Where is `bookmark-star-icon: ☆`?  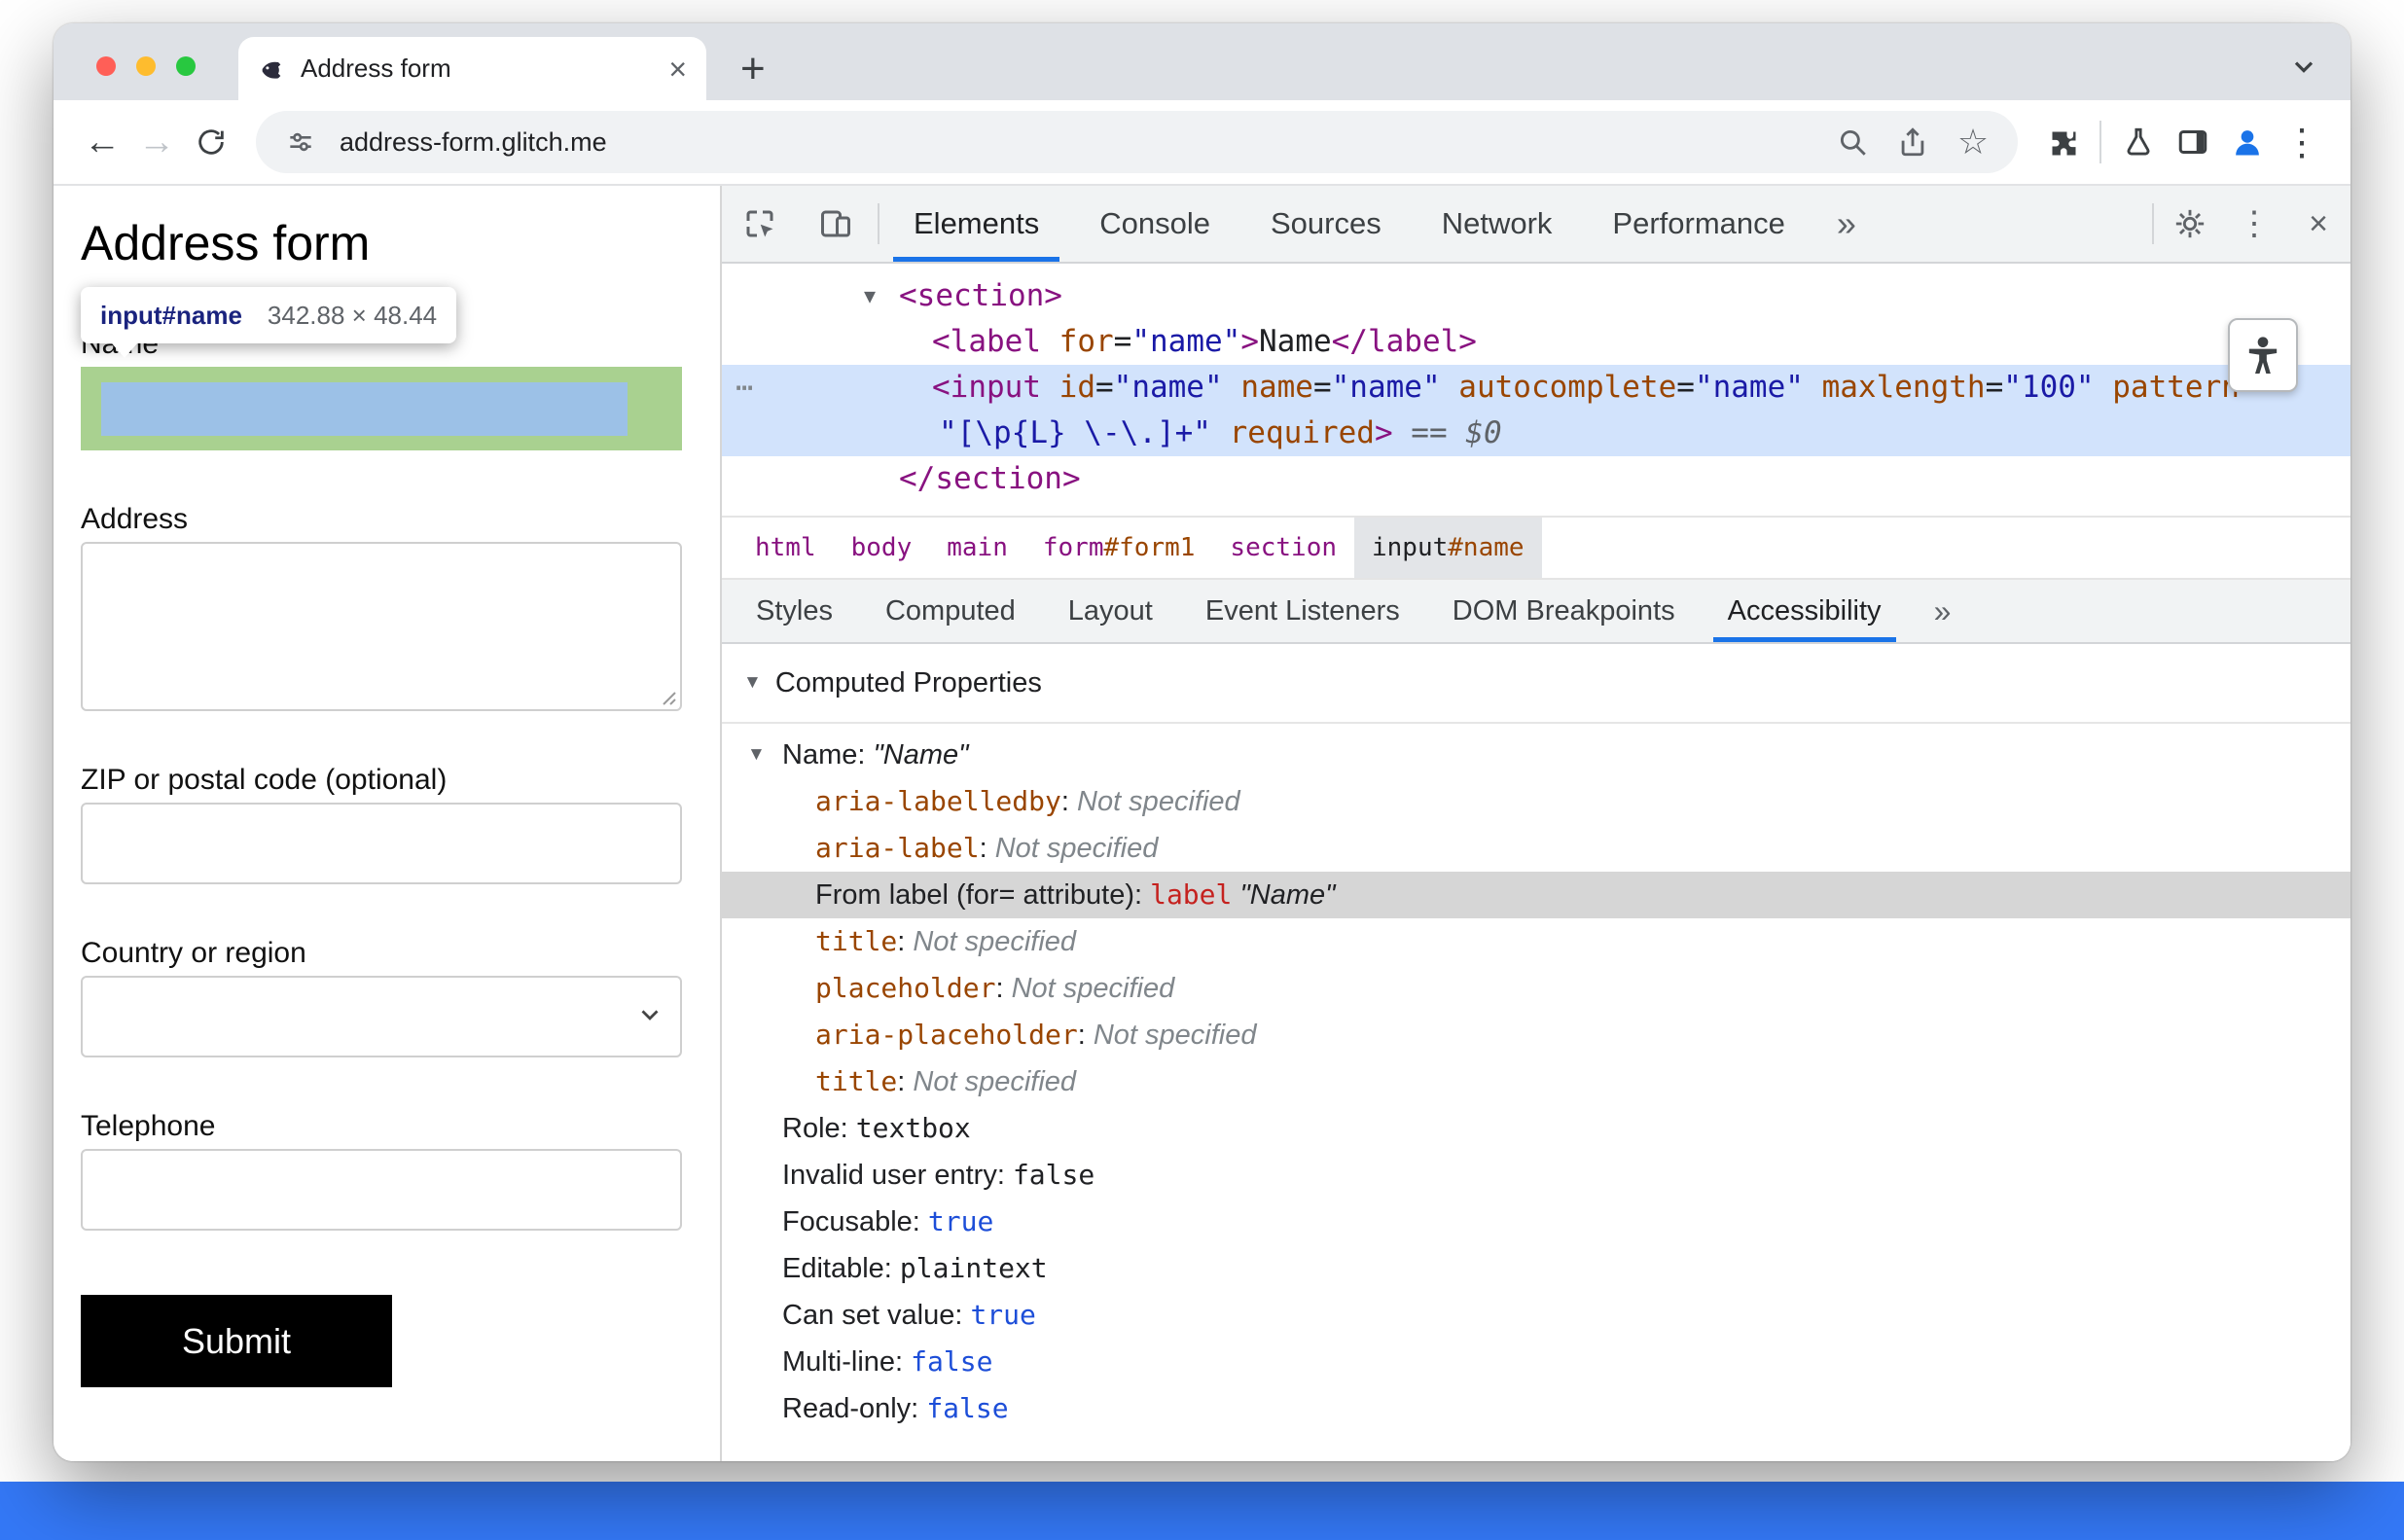
bookmark-star-icon: ☆ is located at coordinates (1973, 142).